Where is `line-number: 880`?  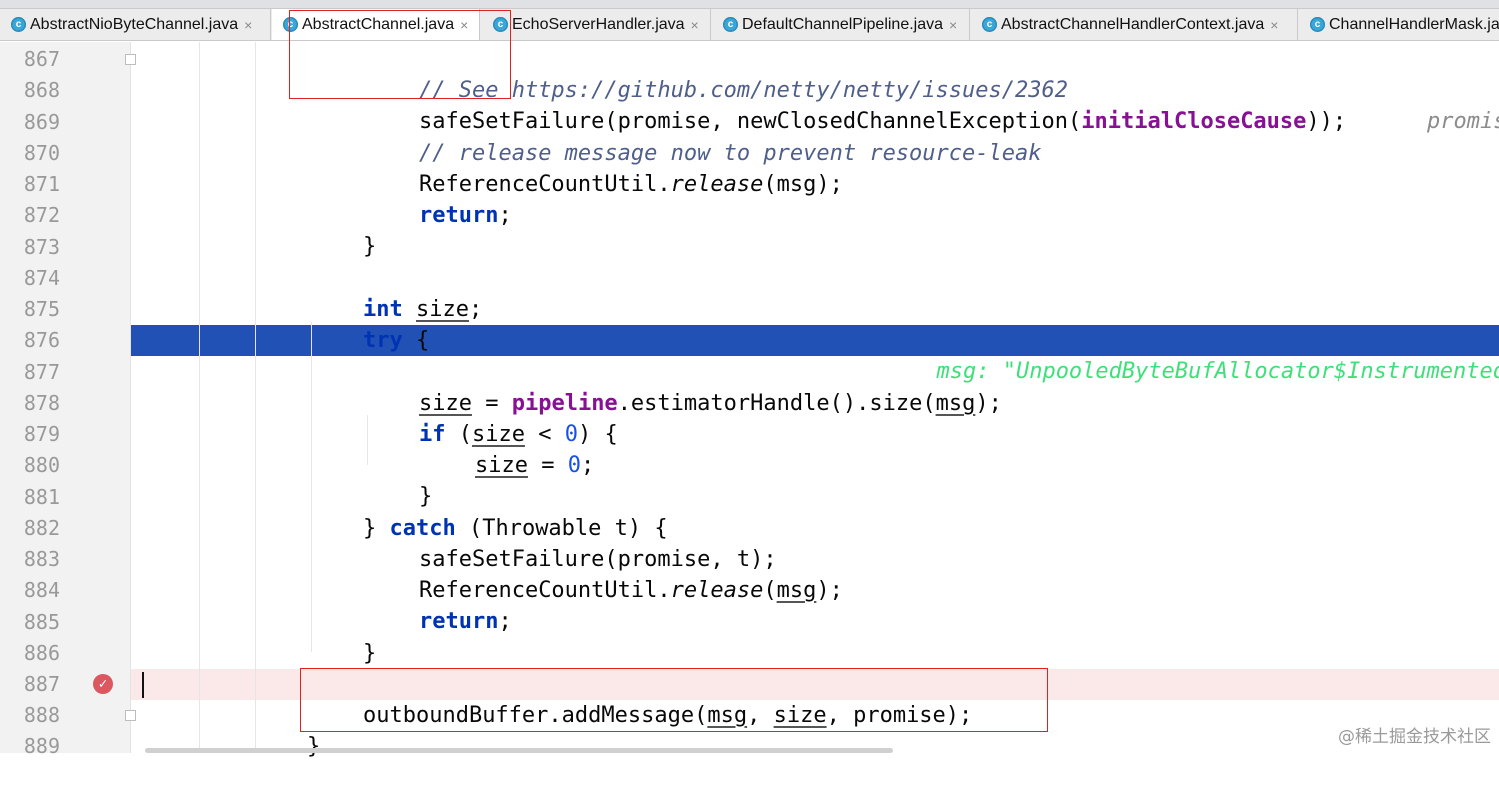 line-number: 880 is located at coordinates (30, 465).